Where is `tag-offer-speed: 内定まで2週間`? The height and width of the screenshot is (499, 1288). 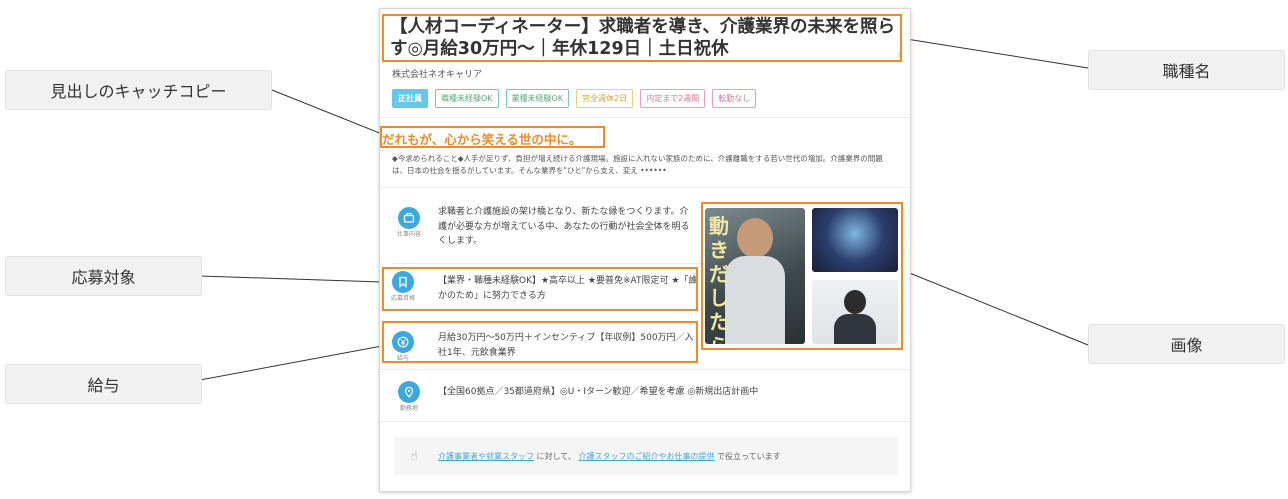 tag-offer-speed: 内定まで2週間 is located at coordinates (673, 98).